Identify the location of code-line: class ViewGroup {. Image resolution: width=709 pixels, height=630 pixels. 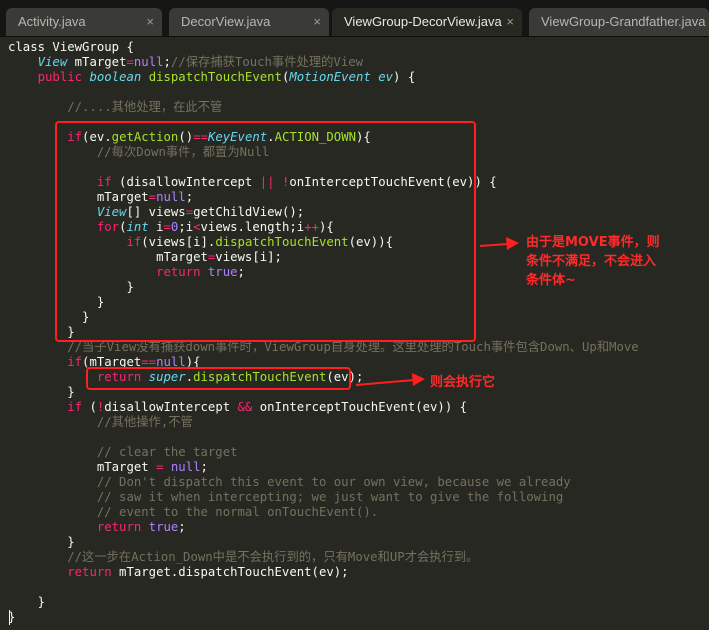
(71, 47).